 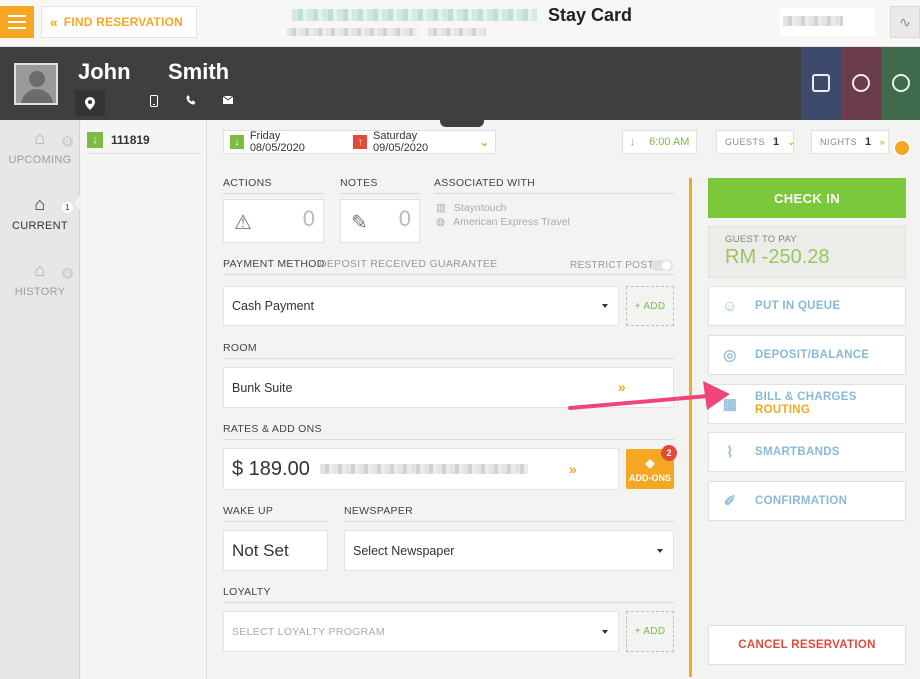 I want to click on phone-icon, so click(x=191, y=101).